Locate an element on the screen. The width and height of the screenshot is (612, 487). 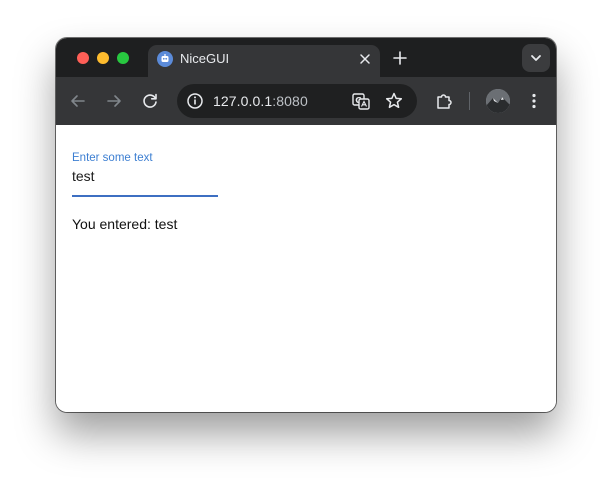
tab-search-button is located at coordinates (536, 58).